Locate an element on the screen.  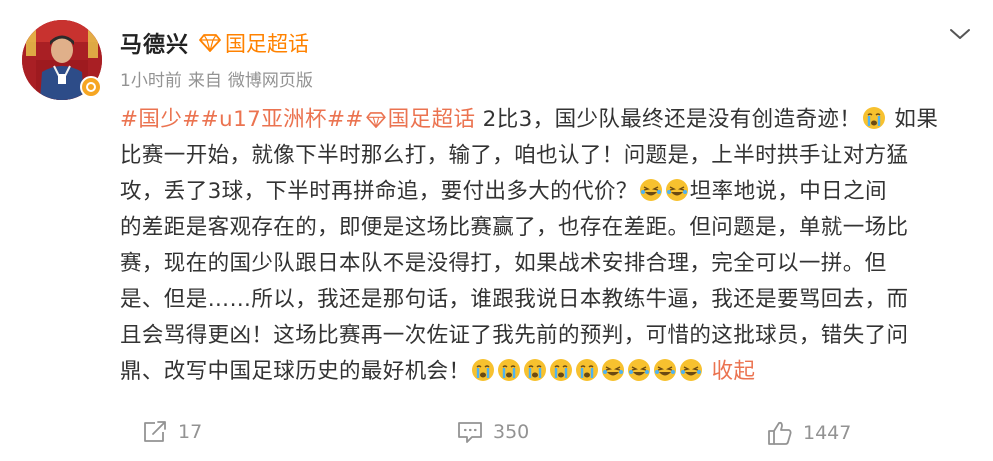
super-topic-link: 国足超话 is located at coordinates (254, 43).